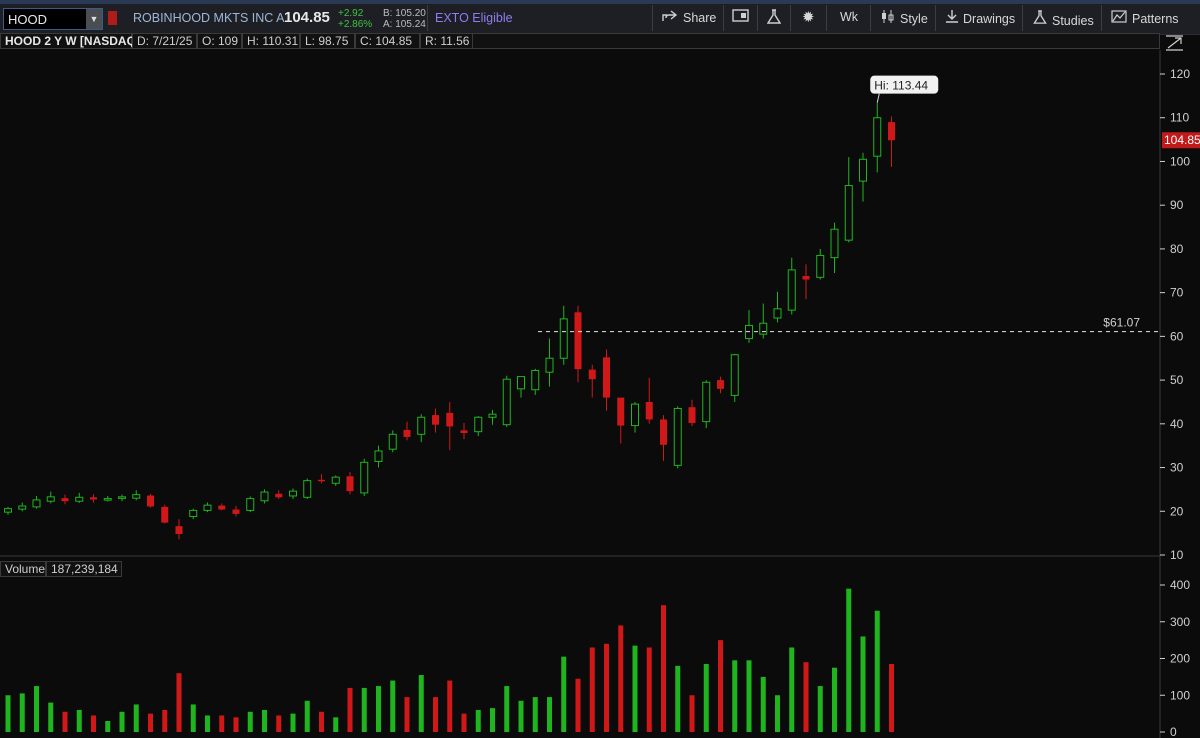 The image size is (1200, 738). Describe the element at coordinates (1177, 205) in the screenshot. I see `price-tick-label: 90` at that location.